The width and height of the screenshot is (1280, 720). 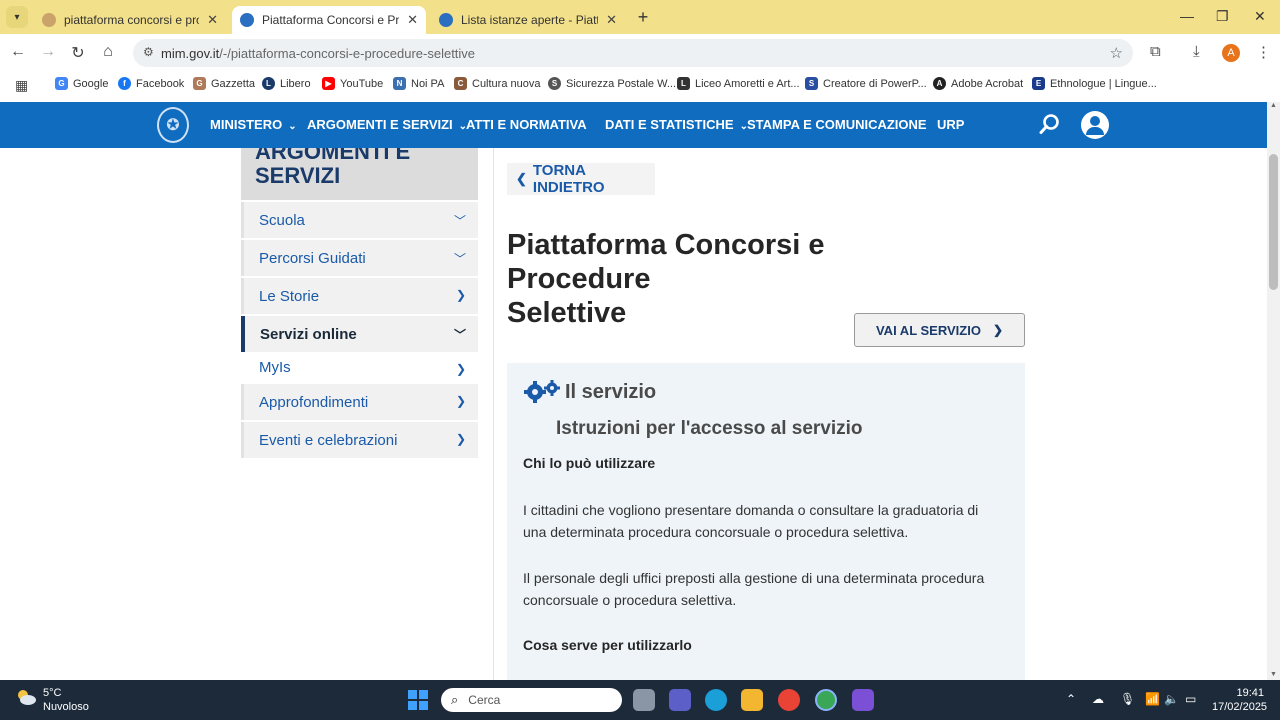 What do you see at coordinates (1273, 674) in the screenshot?
I see `scroll-down-arrow-icon: ▼` at bounding box center [1273, 674].